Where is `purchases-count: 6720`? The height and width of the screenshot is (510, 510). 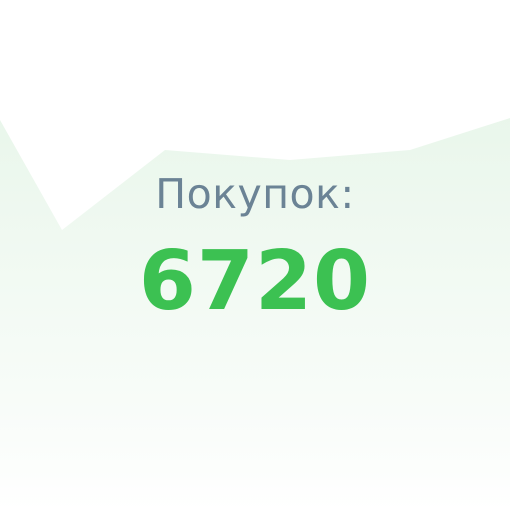 purchases-count: 6720 is located at coordinates (255, 281).